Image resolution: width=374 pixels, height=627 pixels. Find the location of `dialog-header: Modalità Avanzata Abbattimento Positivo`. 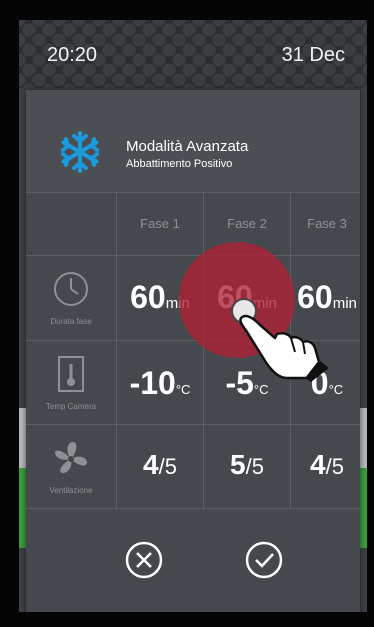

dialog-header: Modalità Avanzata Abbattimento Positivo is located at coordinates (193, 141).